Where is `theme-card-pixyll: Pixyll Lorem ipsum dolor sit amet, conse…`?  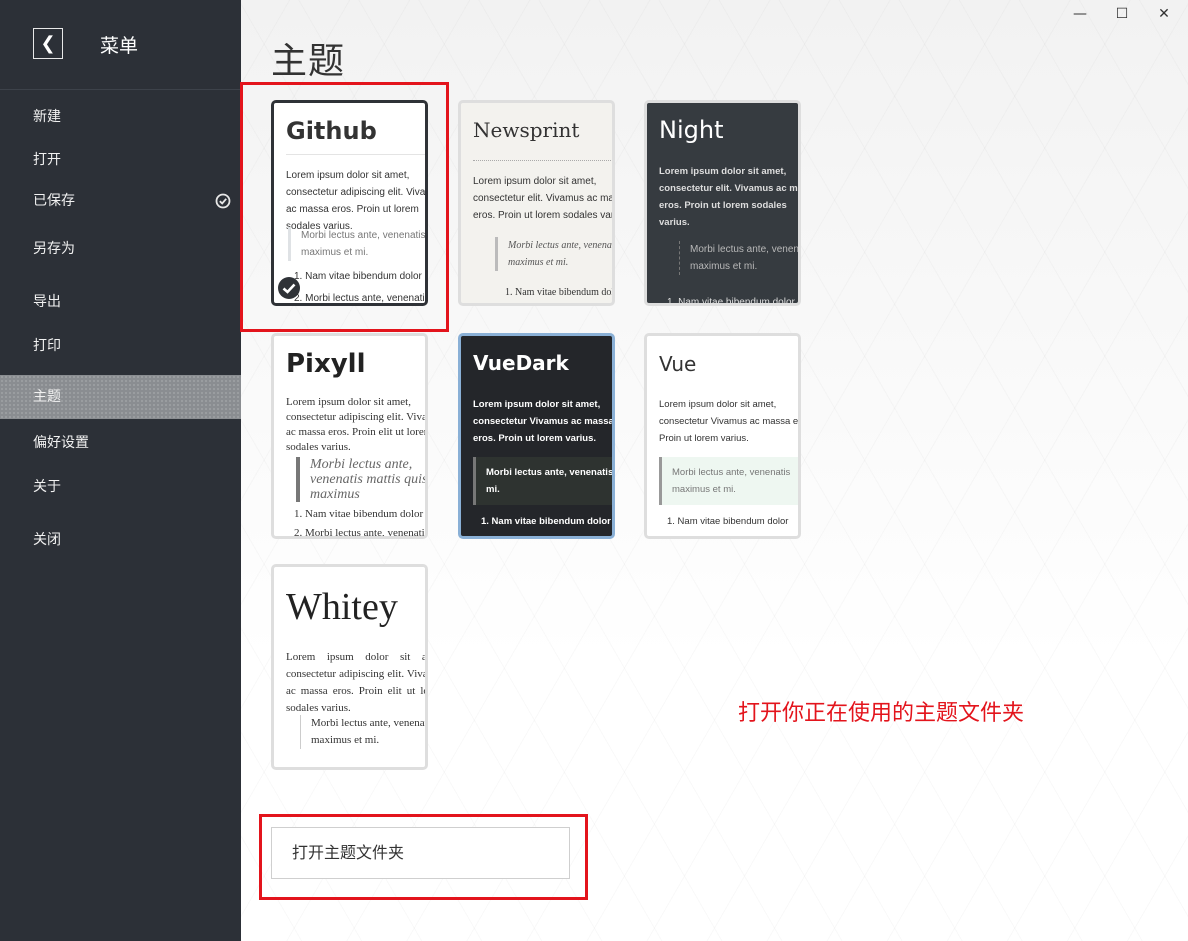
theme-card-pixyll: Pixyll Lorem ipsum dolor sit amet, conse… is located at coordinates (349, 436).